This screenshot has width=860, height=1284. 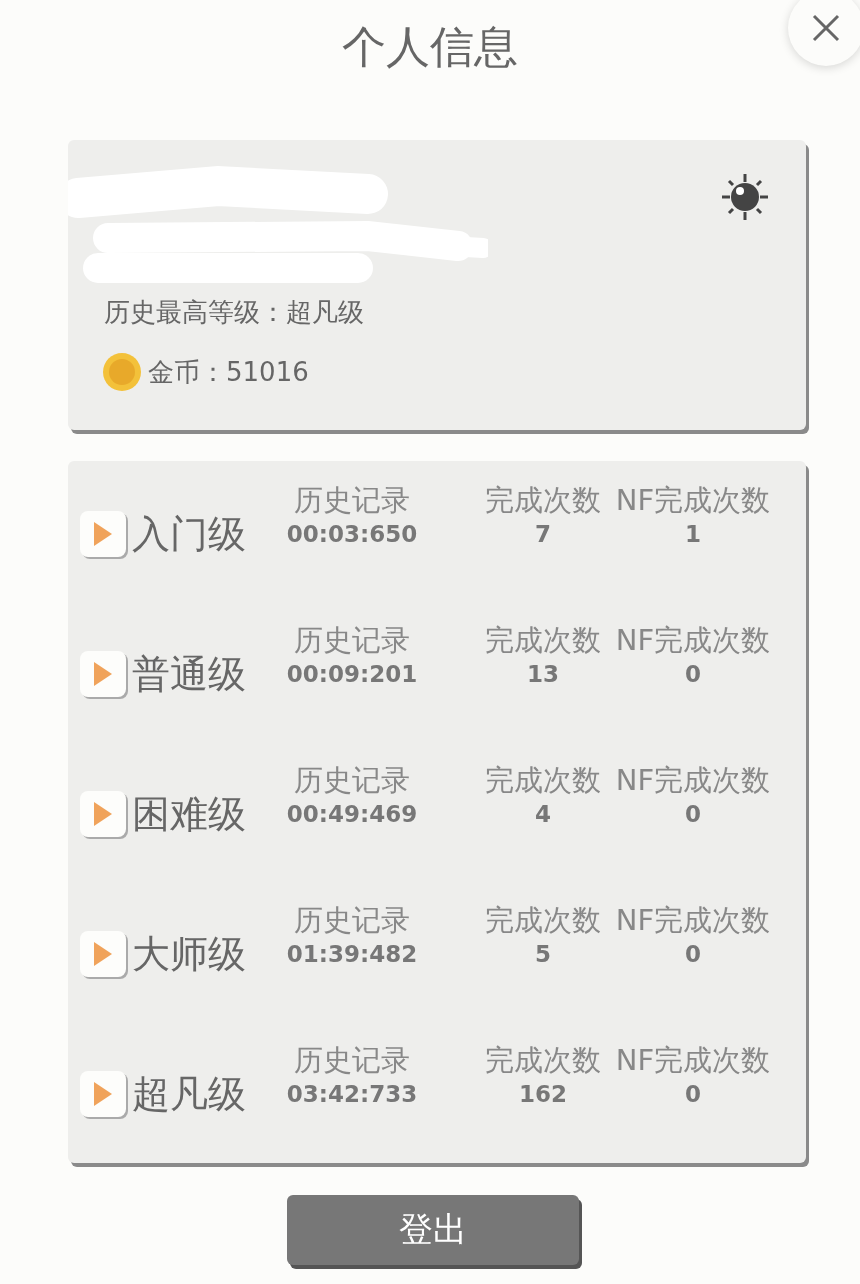 What do you see at coordinates (543, 1094) in the screenshot?
I see `stat-value: 162` at bounding box center [543, 1094].